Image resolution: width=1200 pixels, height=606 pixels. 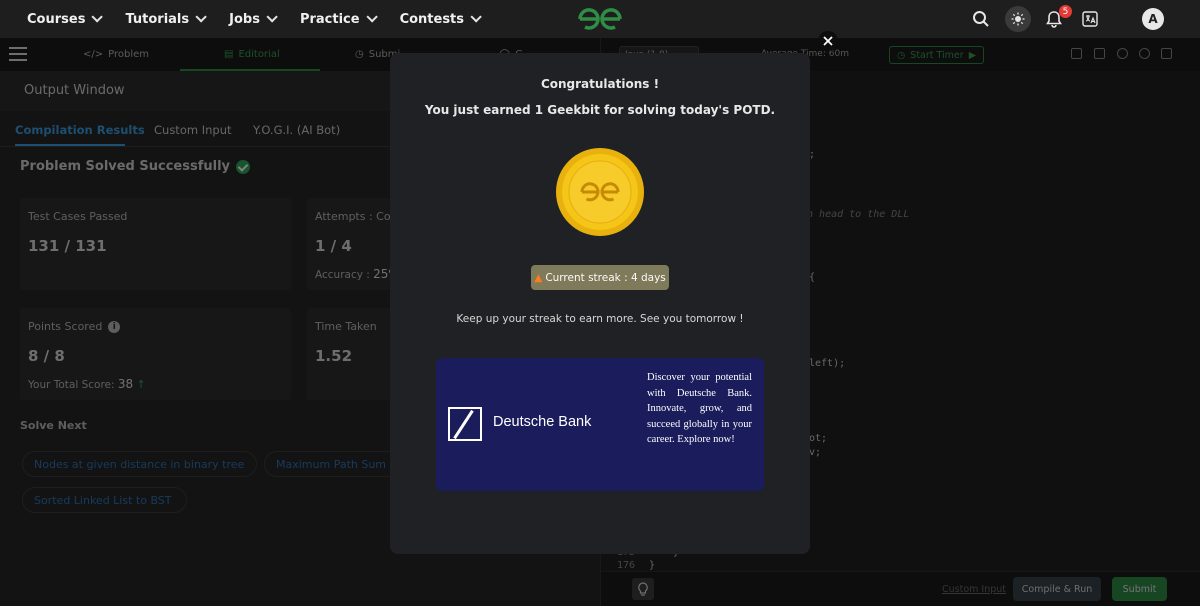 What do you see at coordinates (157, 19) in the screenshot?
I see `nav-tutorials-label: Tutorials` at bounding box center [157, 19].